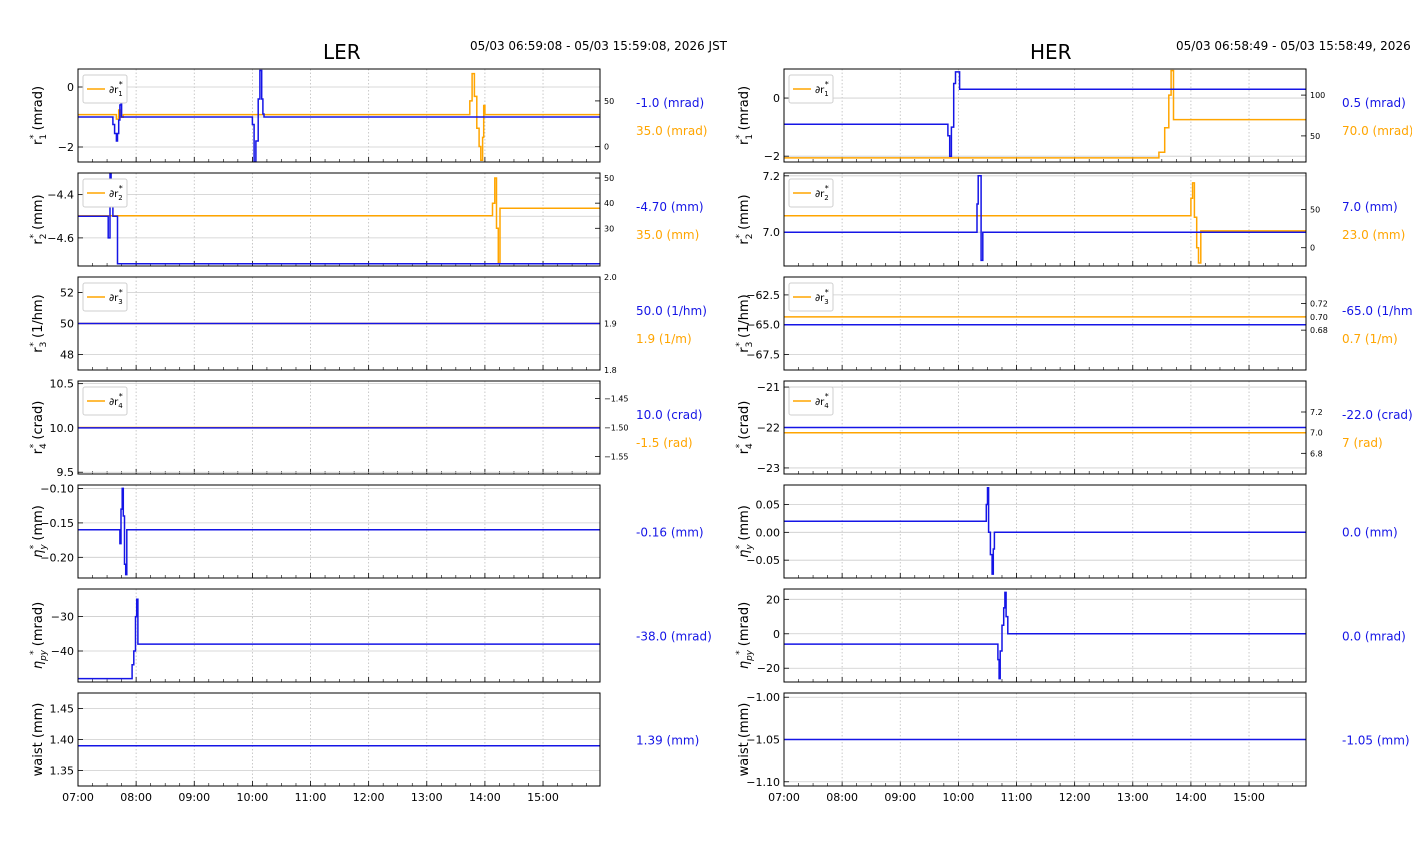  What do you see at coordinates (768, 468) in the screenshot?
I see `y-tick-label: −23` at bounding box center [768, 468].